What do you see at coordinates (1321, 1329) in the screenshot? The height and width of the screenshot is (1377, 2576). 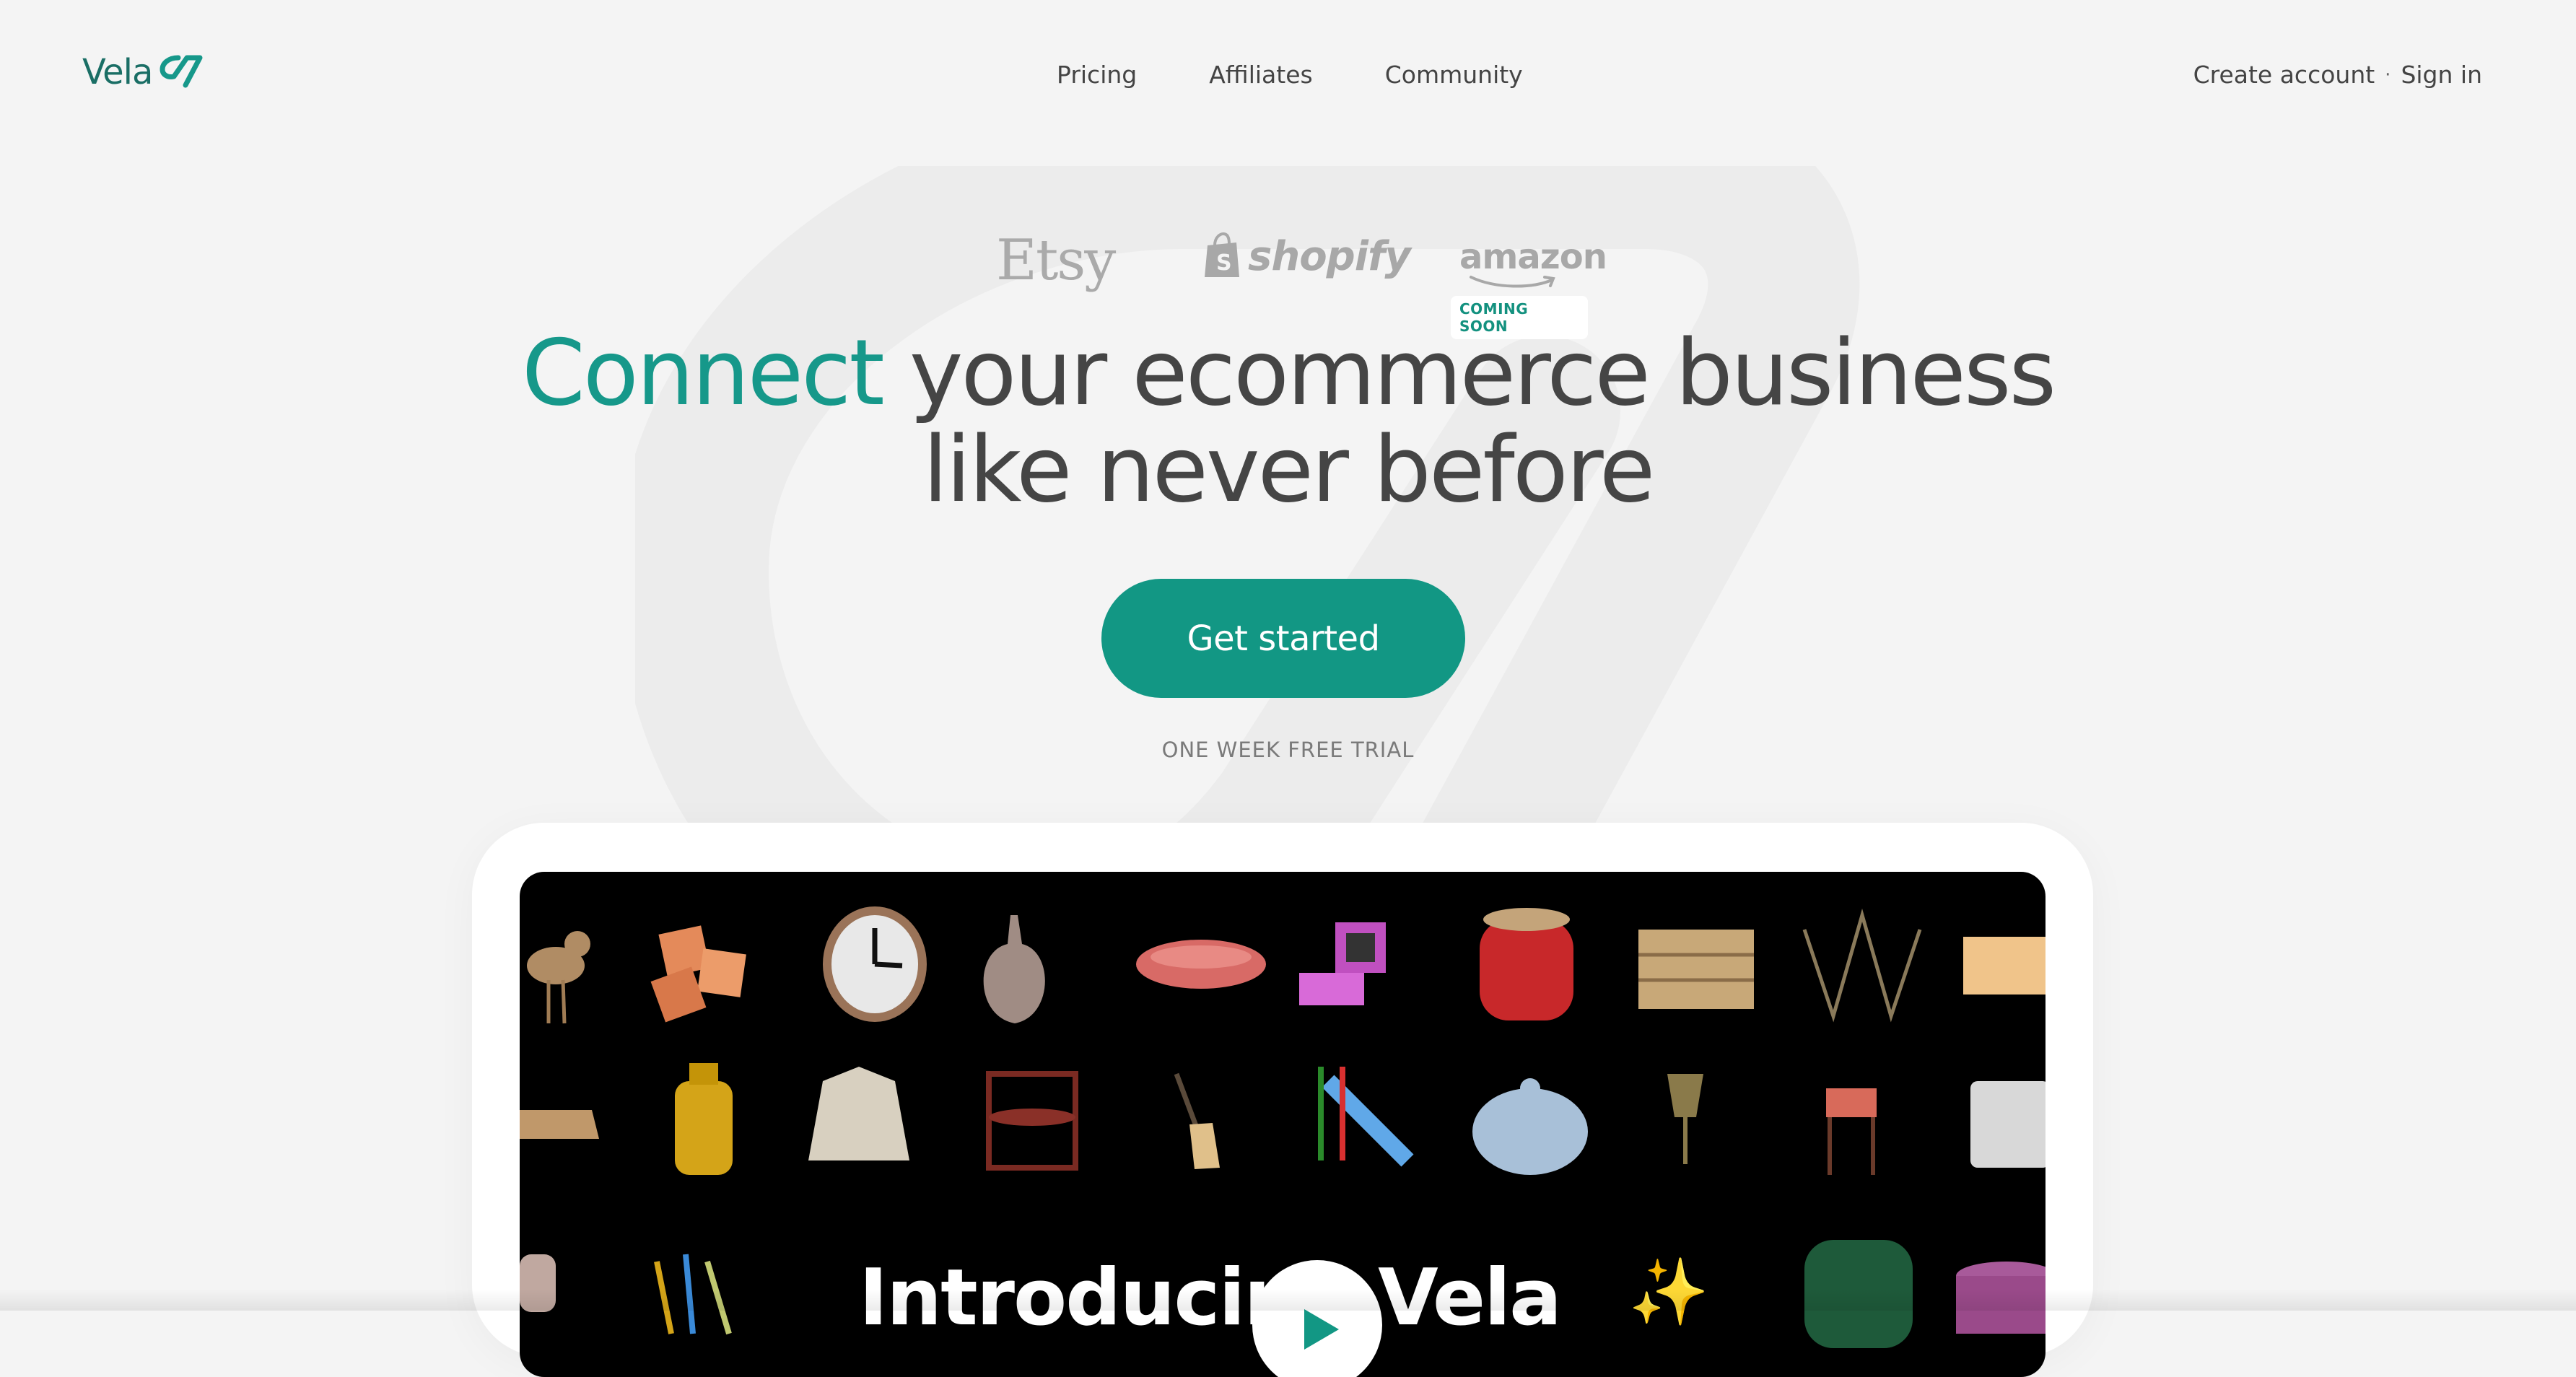 I see `play-icon` at bounding box center [1321, 1329].